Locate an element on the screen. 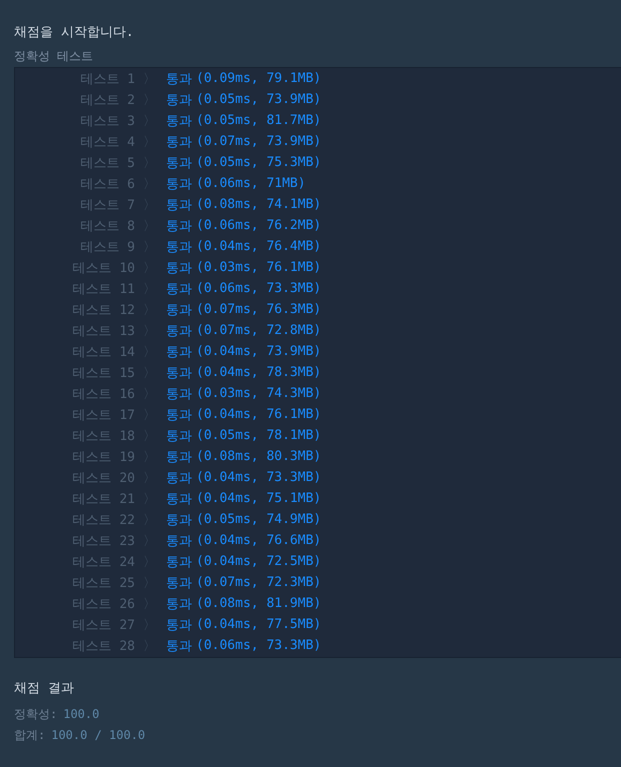  test-detail: (0.05ms, 78.1MB) is located at coordinates (259, 435).